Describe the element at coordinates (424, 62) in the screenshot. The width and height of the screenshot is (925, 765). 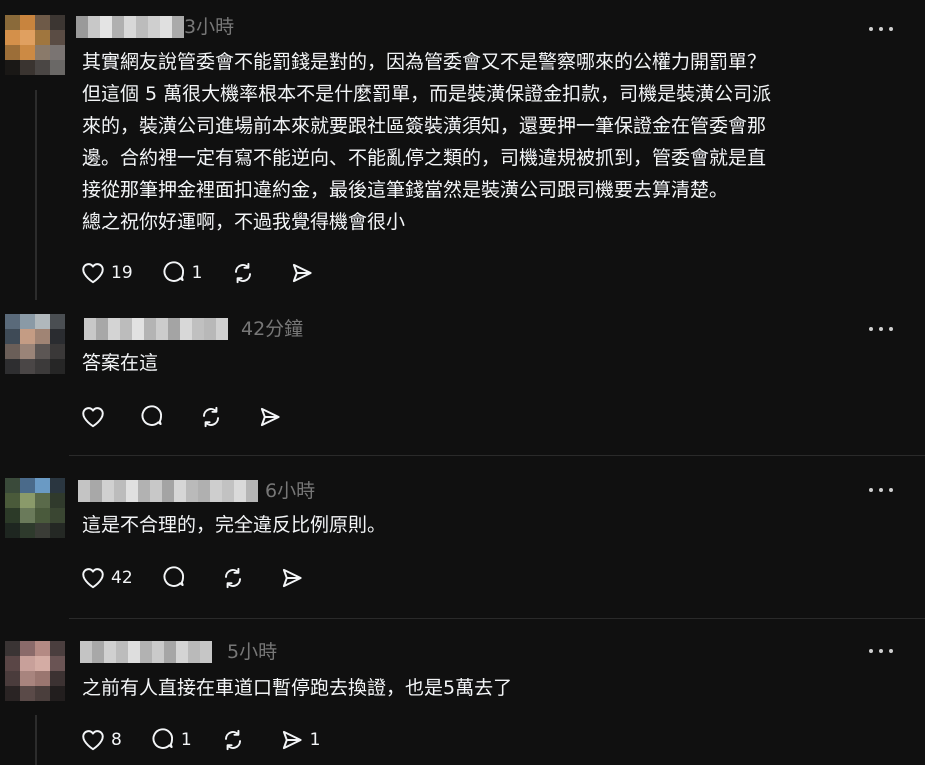
I see `comment-line: 其實網友說管委會不能罰錢是對的，因為管委會又不是警察哪來的公權力開罰單？` at that location.